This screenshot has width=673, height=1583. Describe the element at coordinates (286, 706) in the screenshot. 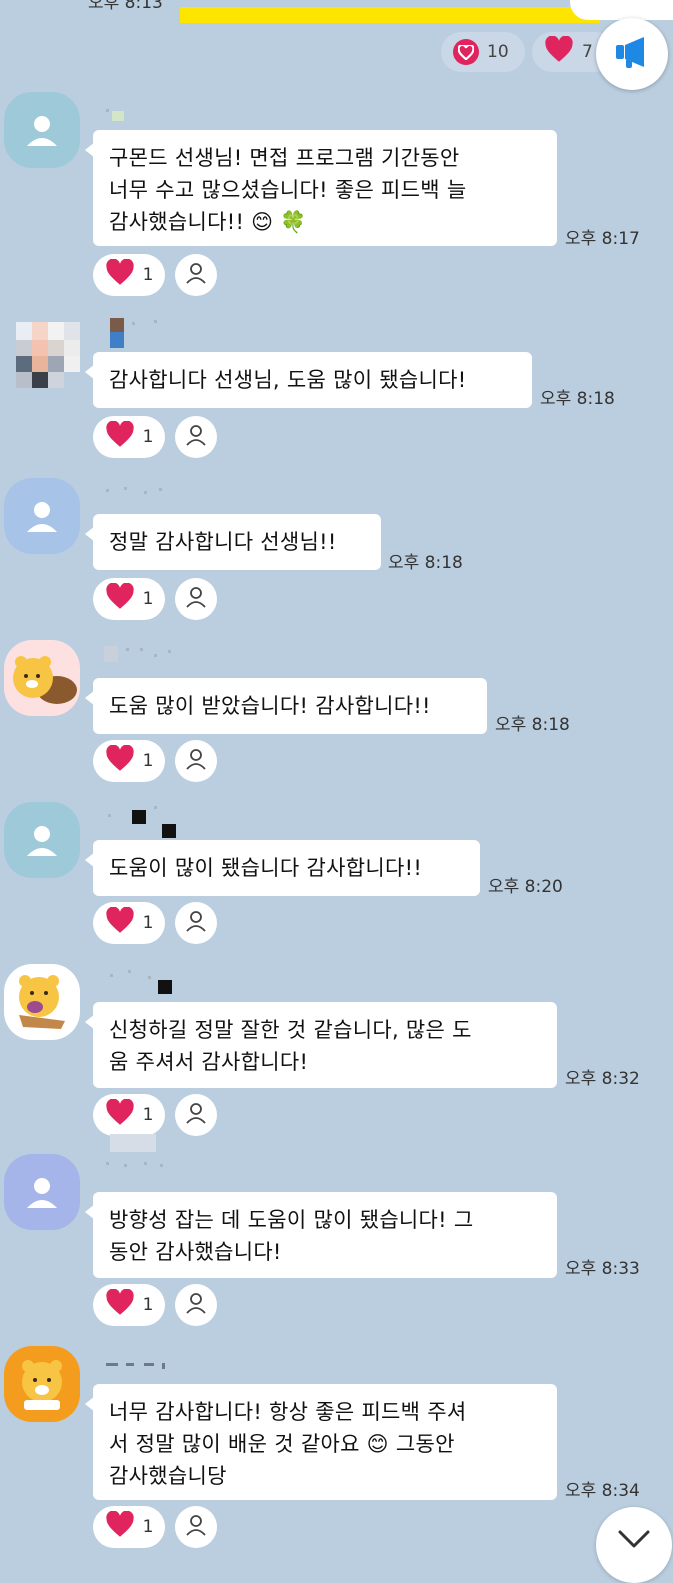

I see `message-bubble: 도움 많이 받았습니다! 감사합니다!!` at that location.